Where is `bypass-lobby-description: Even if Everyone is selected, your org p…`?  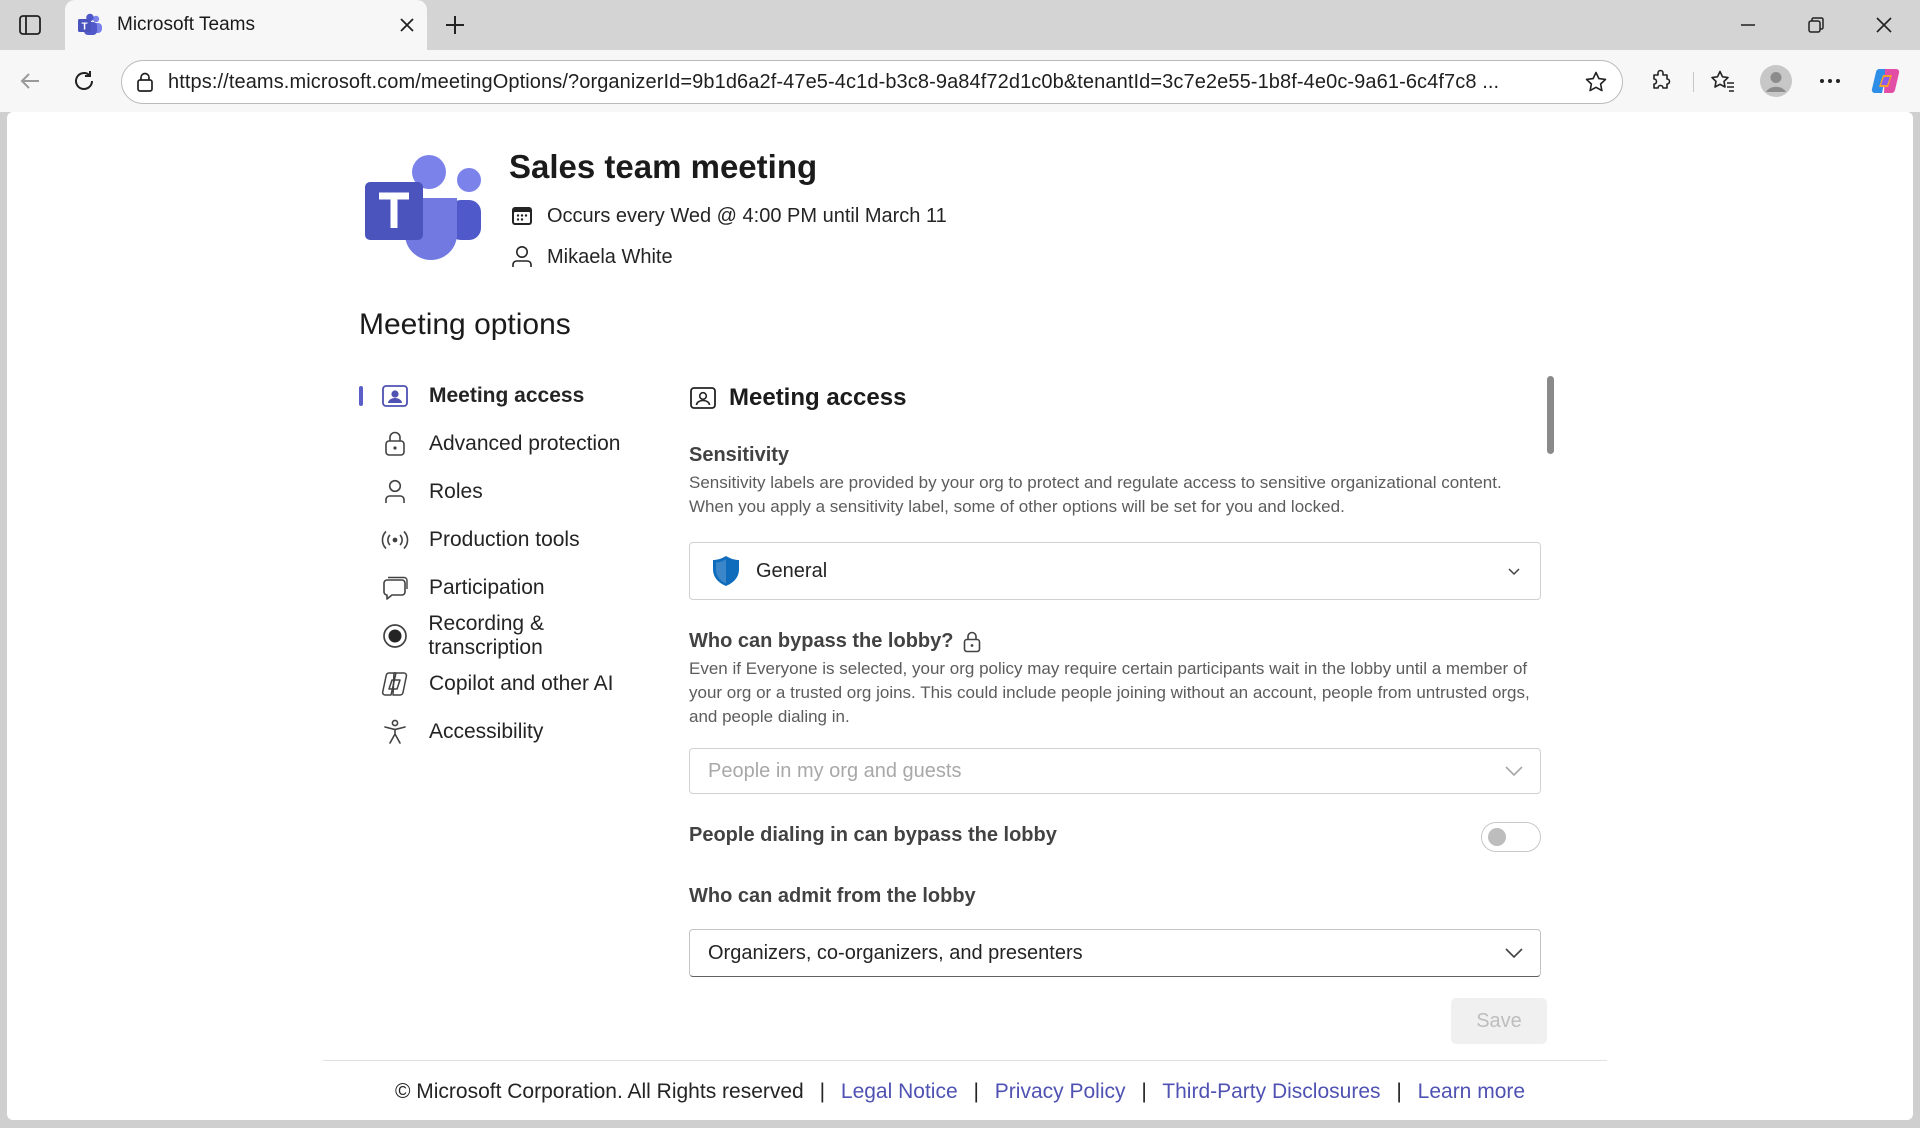 bypass-lobby-description: Even if Everyone is selected, your org p… is located at coordinates (1109, 692).